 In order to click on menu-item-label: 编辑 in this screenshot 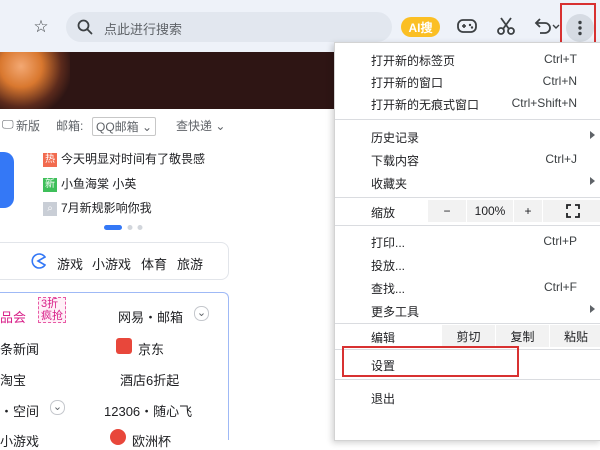, I will do `click(383, 338)`.